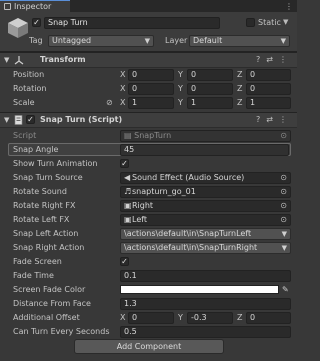 This screenshot has height=361, width=320. What do you see at coordinates (41, 219) in the screenshot?
I see `left-fx-label: Rotate Left FX` at bounding box center [41, 219].